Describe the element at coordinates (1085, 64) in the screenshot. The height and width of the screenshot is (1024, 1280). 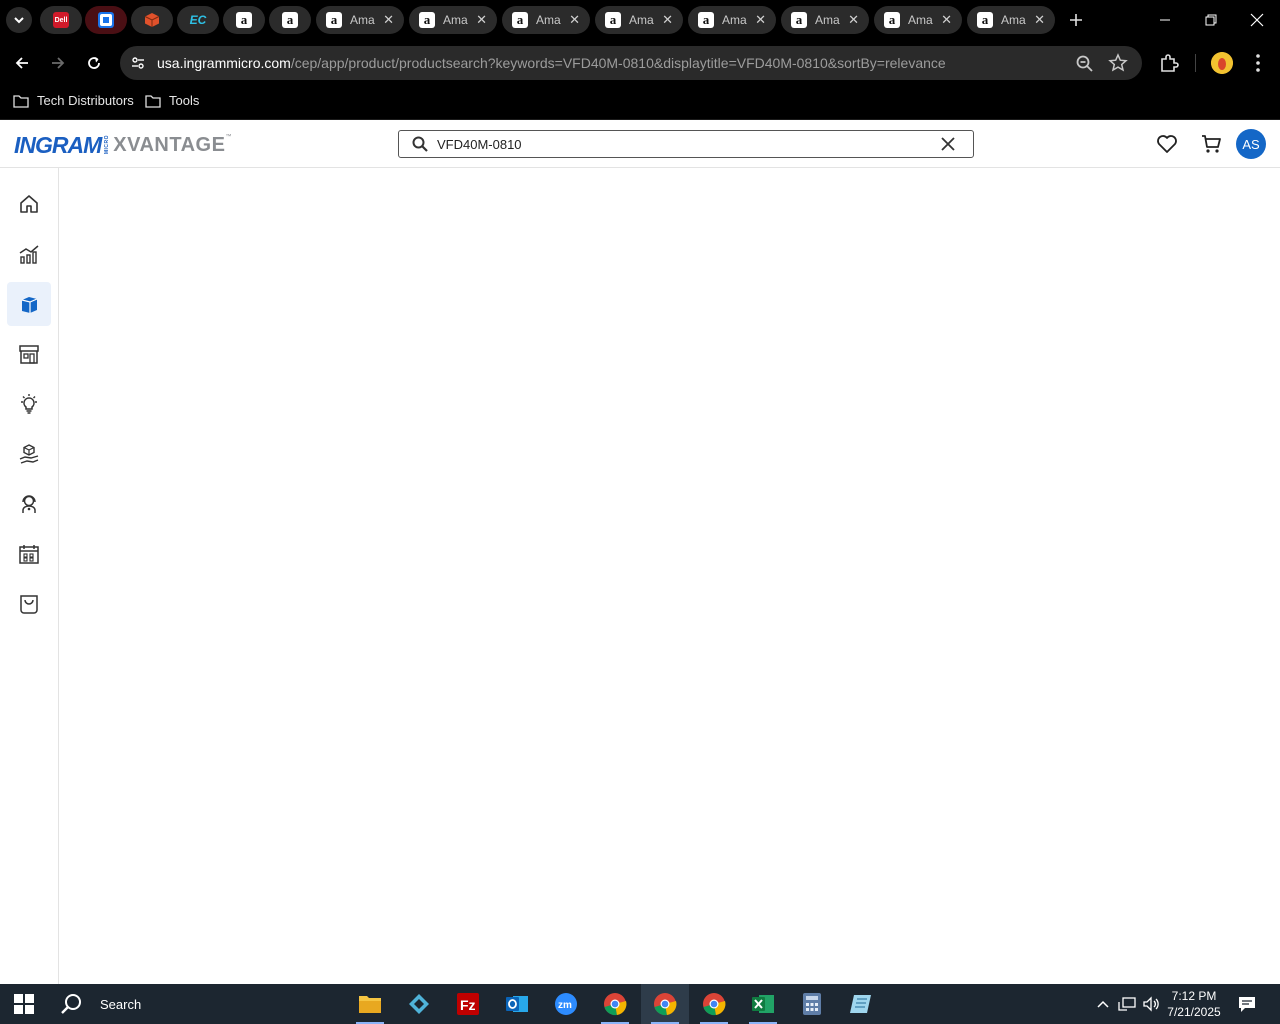
I see `zoom-icon` at that location.